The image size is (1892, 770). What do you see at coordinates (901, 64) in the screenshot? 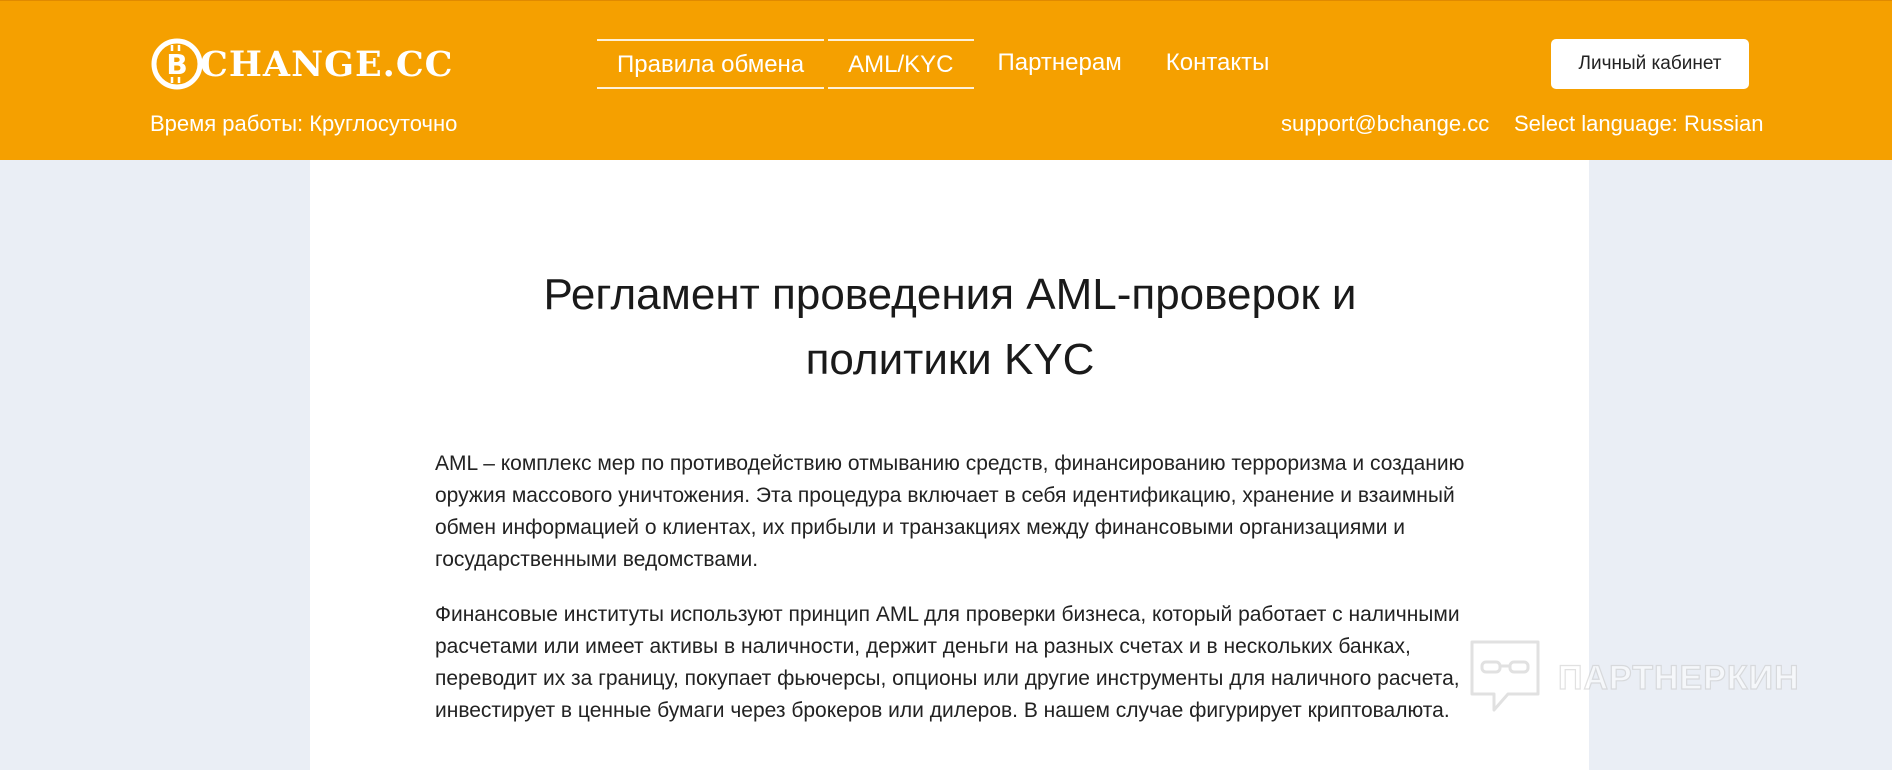
I see `nav-aml-kyc: AML/KYC` at bounding box center [901, 64].